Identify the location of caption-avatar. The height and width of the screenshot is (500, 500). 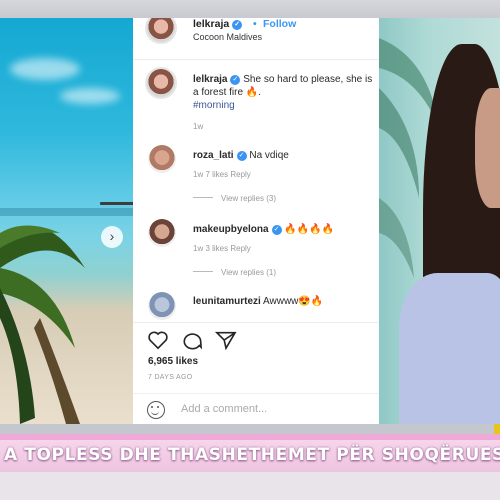
(161, 83).